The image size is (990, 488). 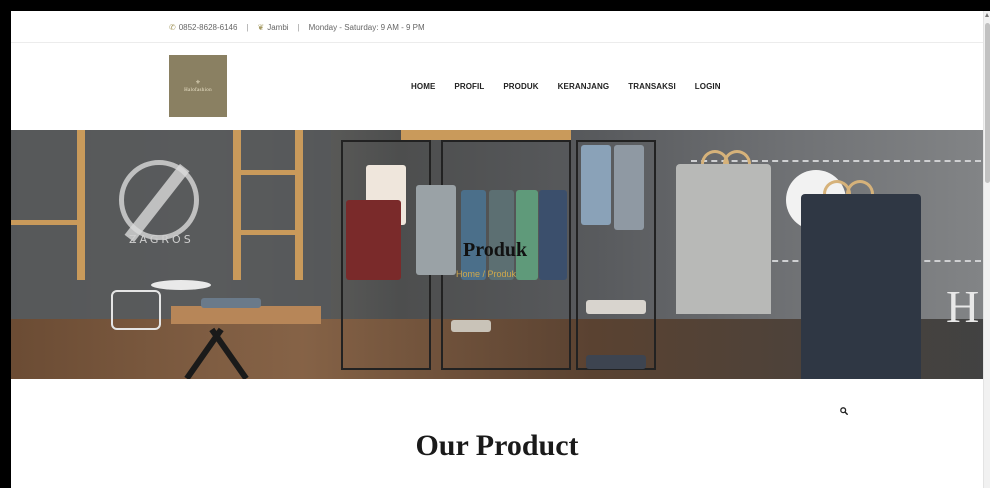 I want to click on search-icon, so click(x=844, y=411).